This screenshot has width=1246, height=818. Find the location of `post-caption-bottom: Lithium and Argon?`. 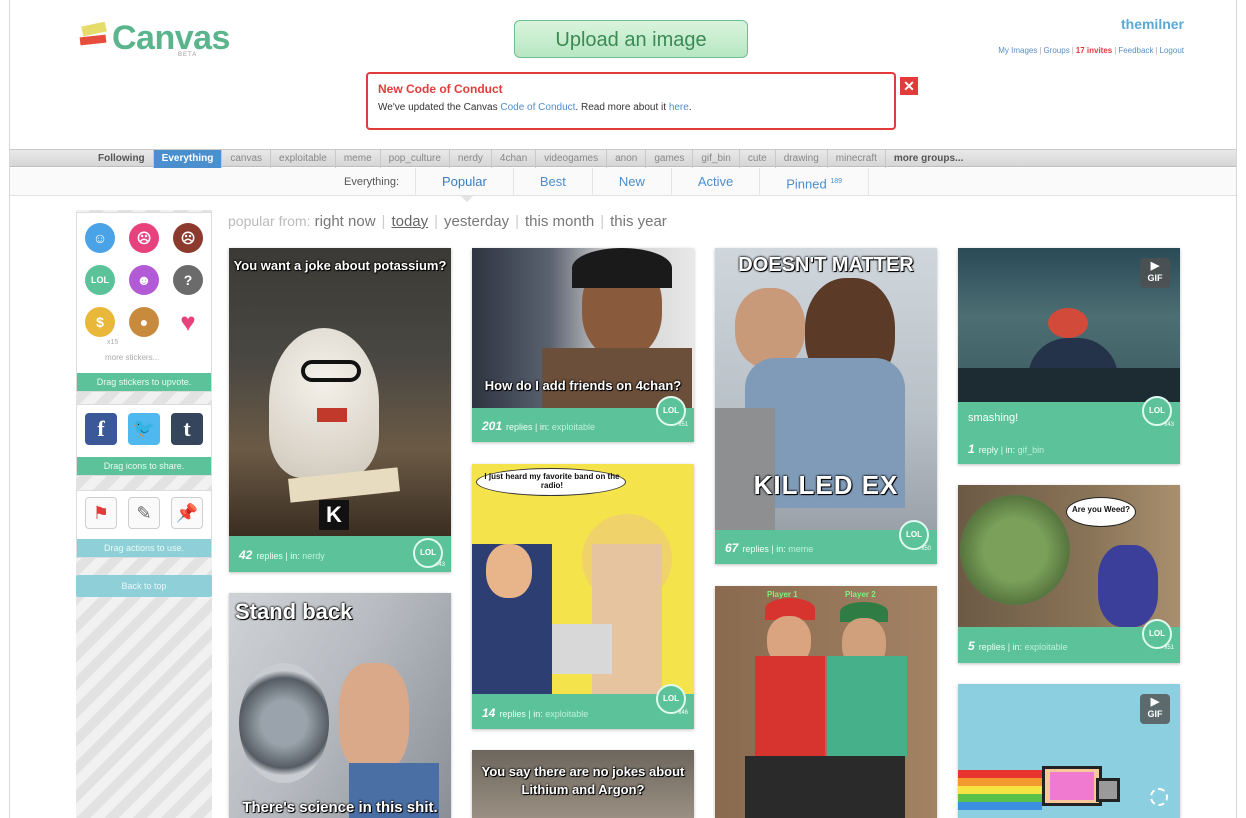

post-caption-bottom: Lithium and Argon? is located at coordinates (583, 789).